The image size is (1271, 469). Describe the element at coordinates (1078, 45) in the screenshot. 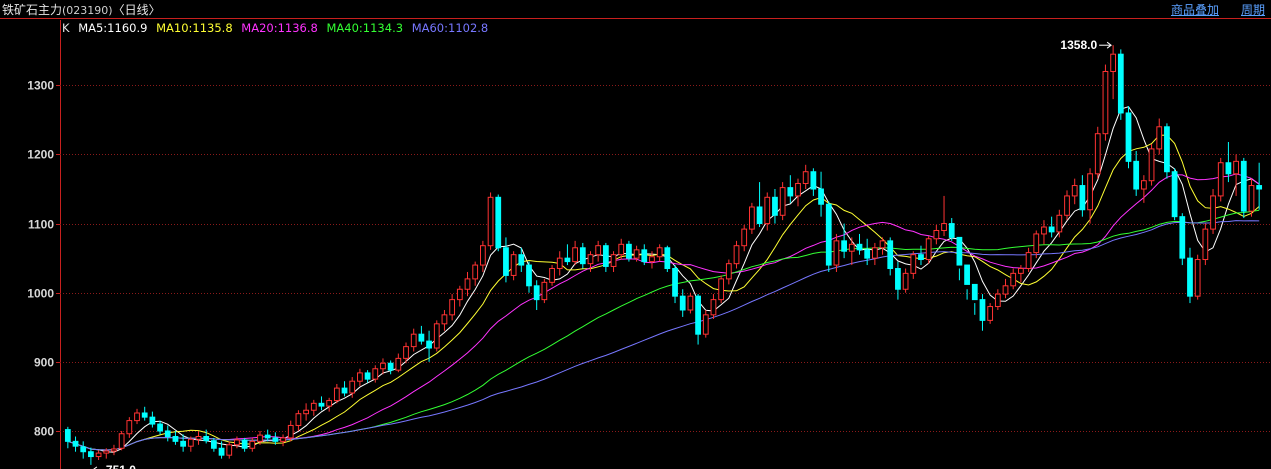

I see `high-annotation: 1358.0` at that location.